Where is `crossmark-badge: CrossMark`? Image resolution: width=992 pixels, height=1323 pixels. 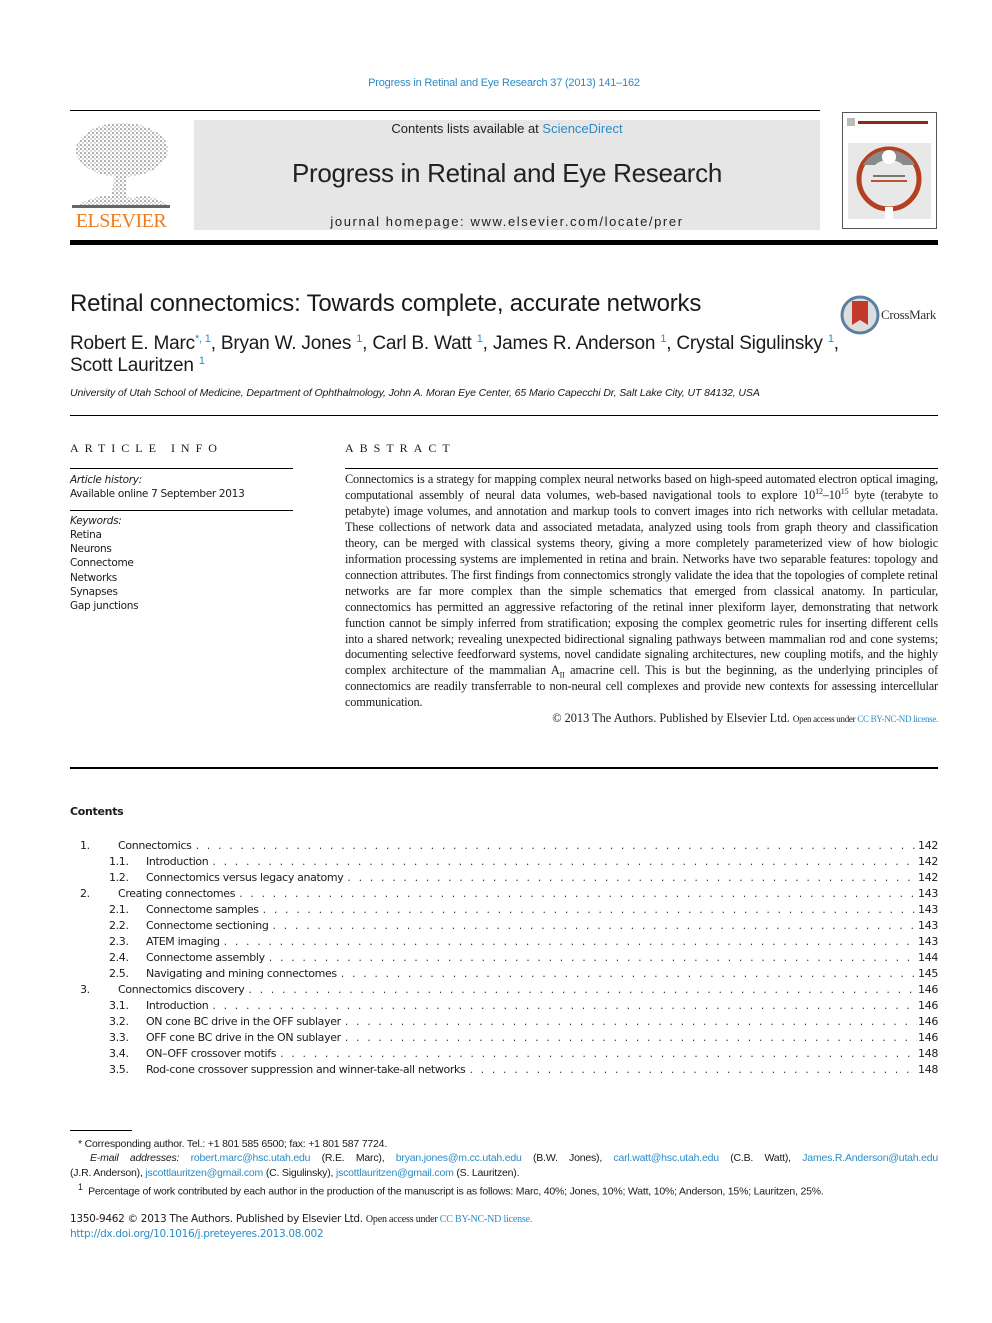
crossmark-badge: CrossMark is located at coordinates (890, 315).